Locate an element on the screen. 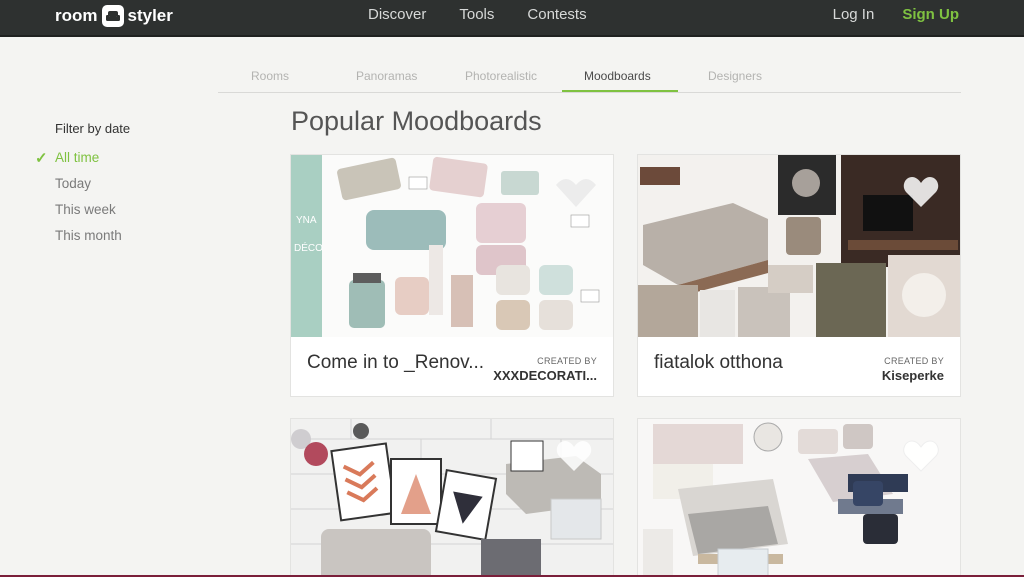 Image resolution: width=1024 pixels, height=577 pixels. nav-contests: Contests is located at coordinates (556, 14).